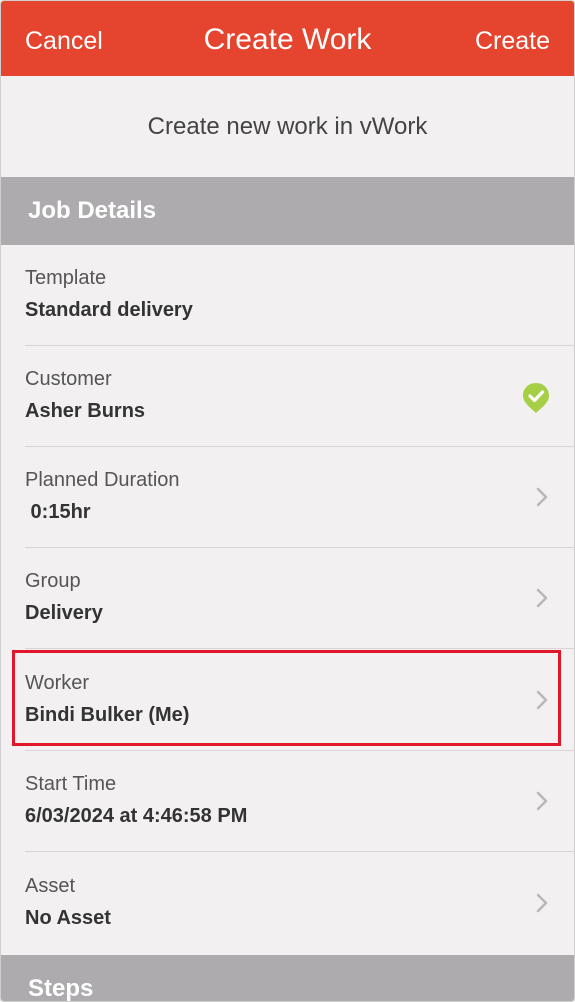 The height and width of the screenshot is (1002, 575). Describe the element at coordinates (107, 715) in the screenshot. I see `field-value: Bindi Bulker (Me)` at that location.